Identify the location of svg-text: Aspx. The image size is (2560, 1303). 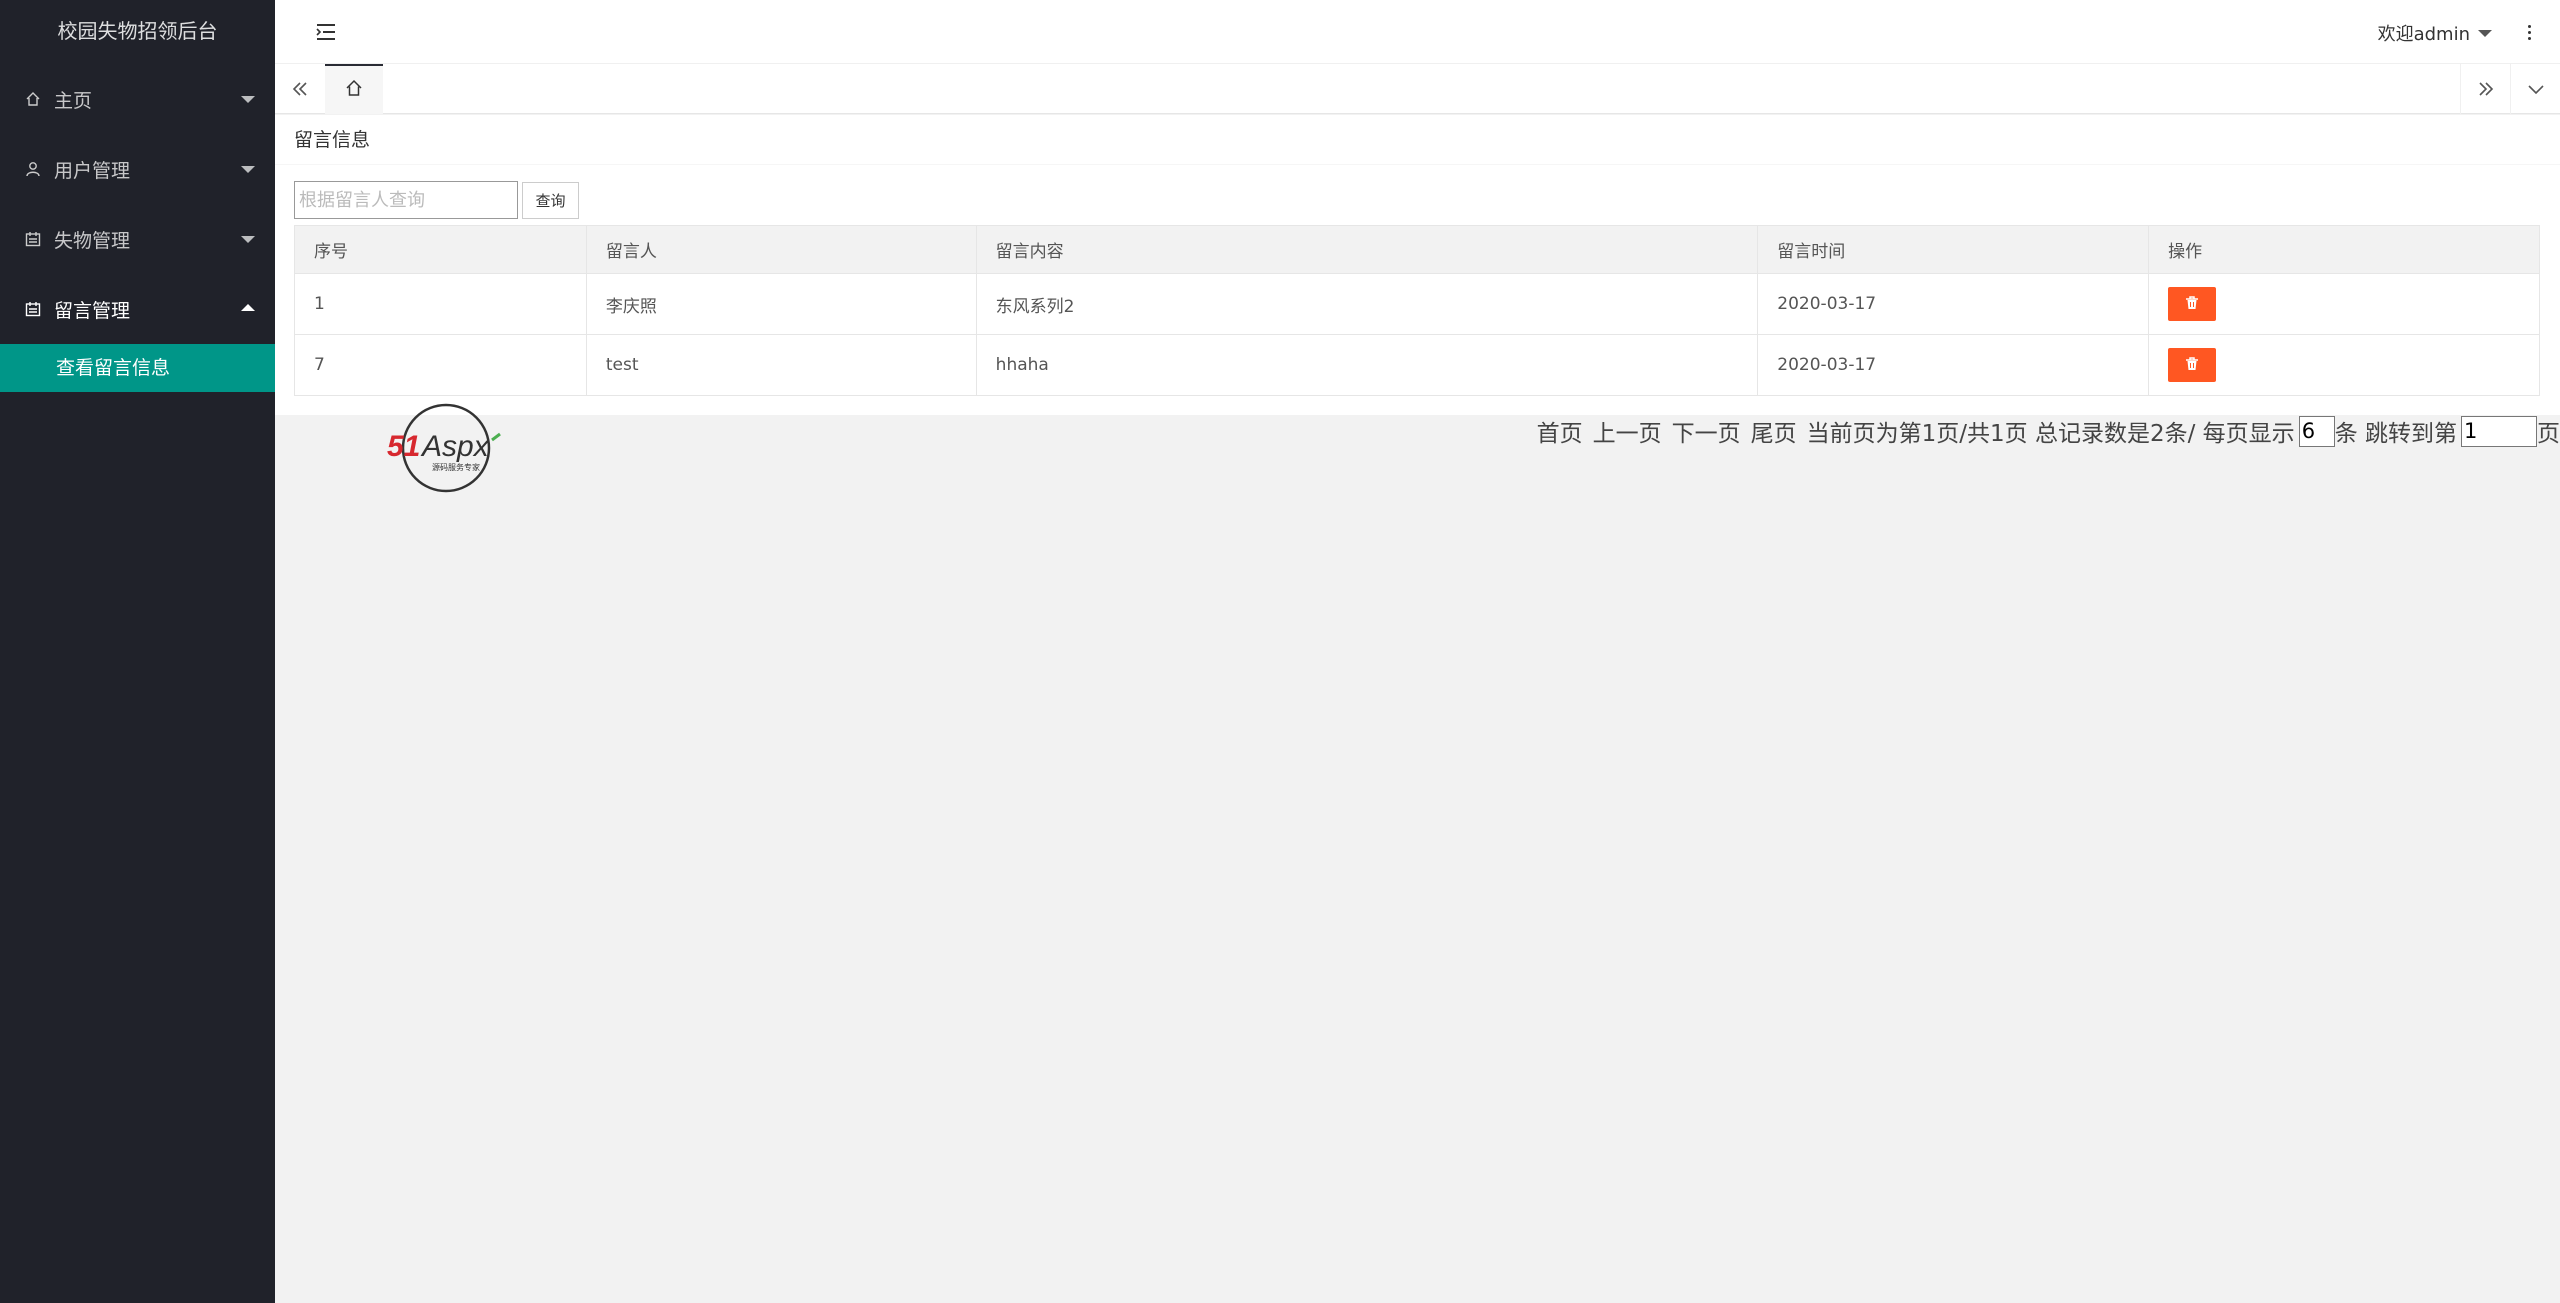
(455, 446).